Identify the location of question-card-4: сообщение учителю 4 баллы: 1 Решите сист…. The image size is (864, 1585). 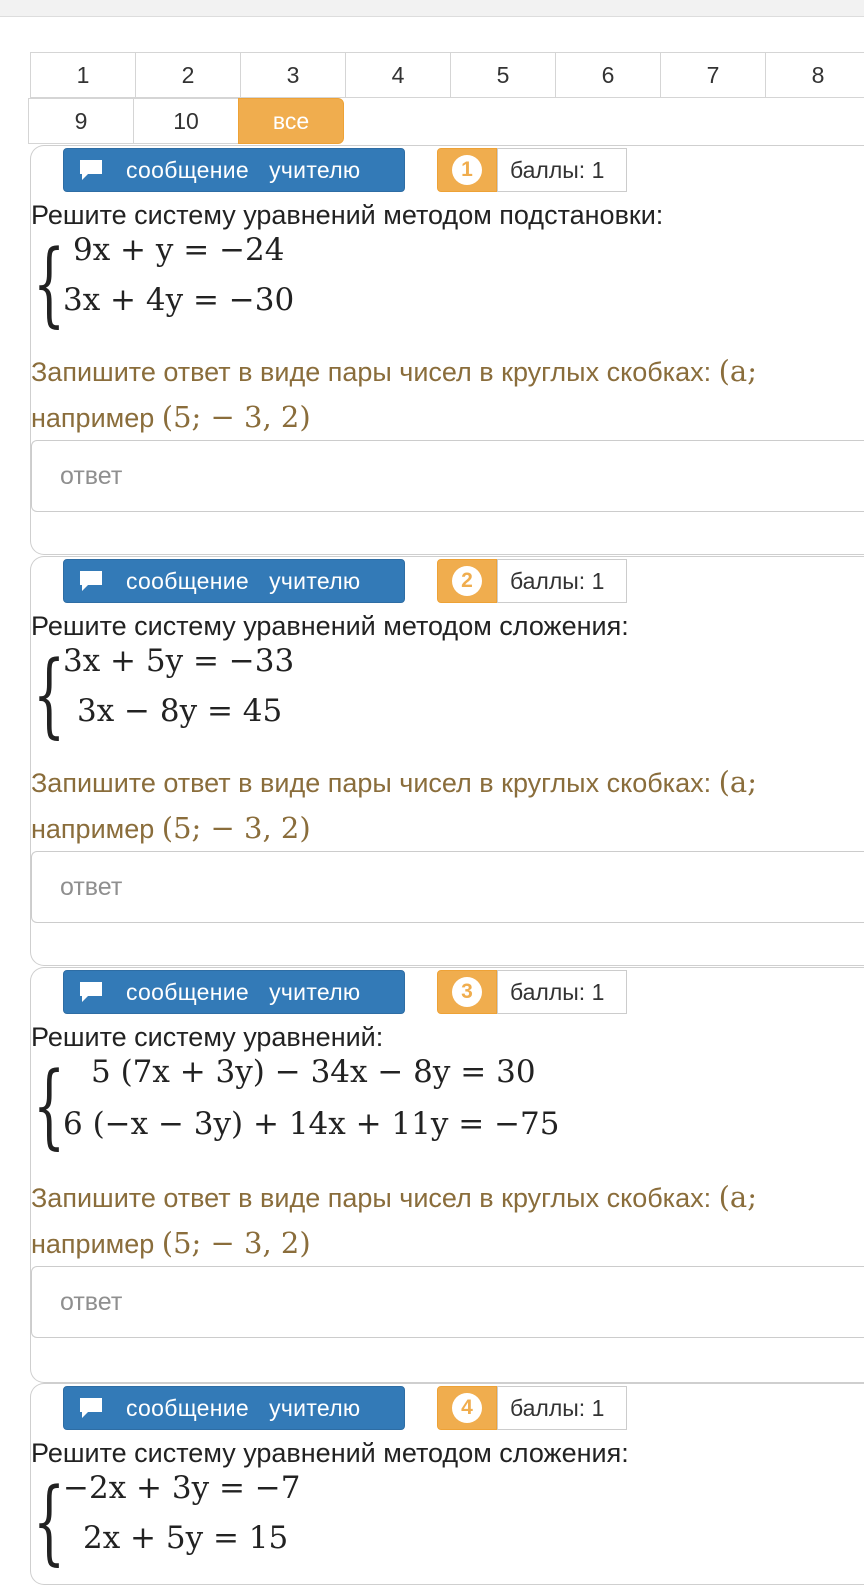
(447, 1484).